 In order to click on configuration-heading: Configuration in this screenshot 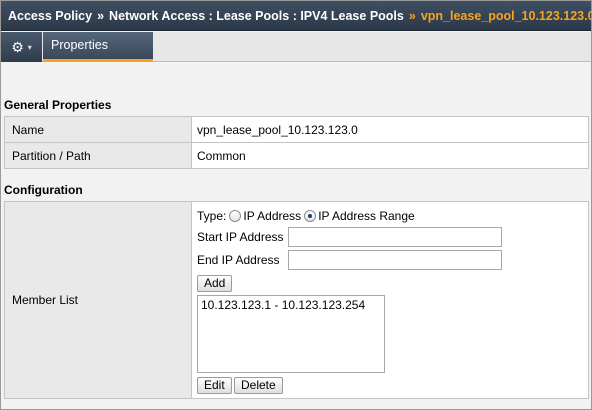, I will do `click(43, 190)`.